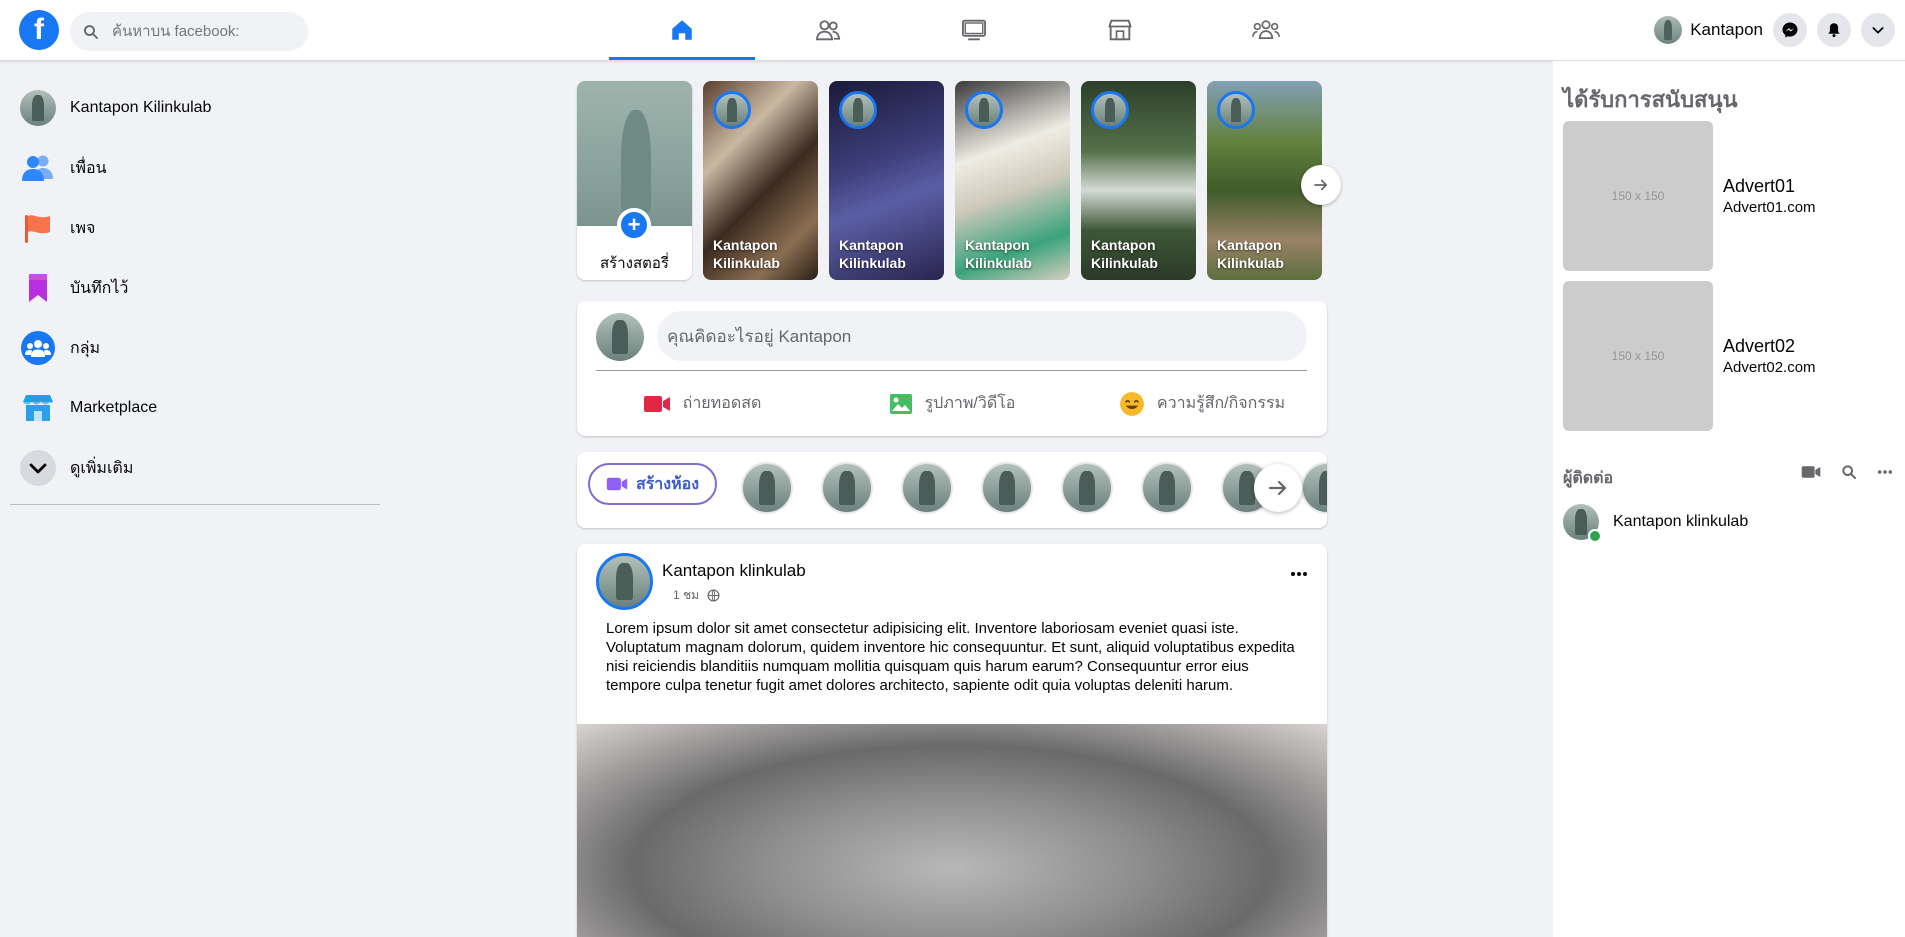 The width and height of the screenshot is (1905, 937). I want to click on sidebar-item-profile: Kantapon Kilinkulab, so click(195, 108).